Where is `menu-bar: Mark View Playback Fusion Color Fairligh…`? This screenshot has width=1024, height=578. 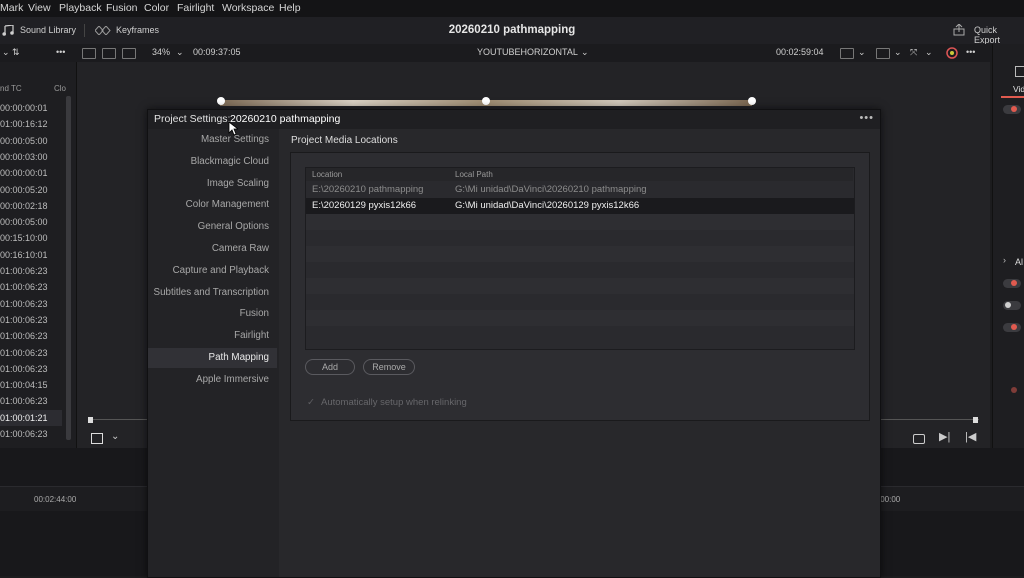 menu-bar: Mark View Playback Fusion Color Fairligh… is located at coordinates (512, 8).